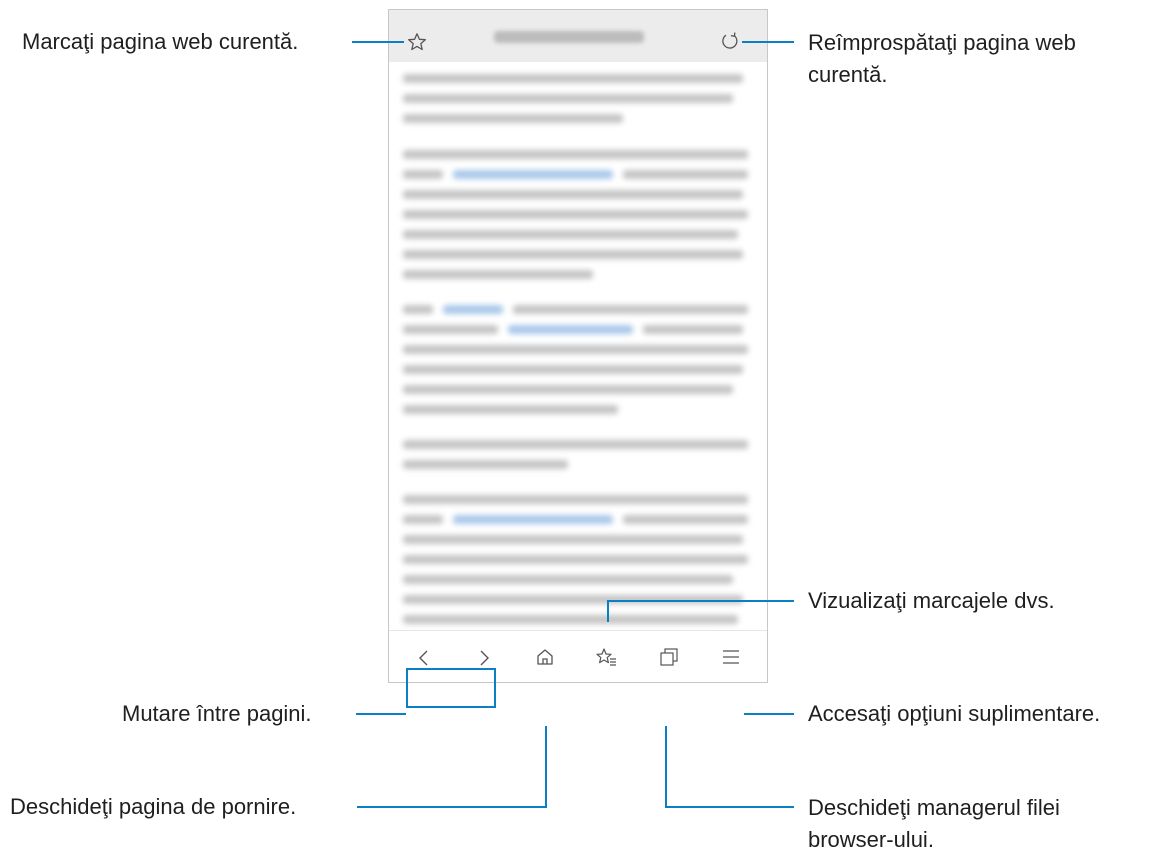  Describe the element at coordinates (608, 611) in the screenshot. I see `leader-line-view-bookmarks-v` at that location.